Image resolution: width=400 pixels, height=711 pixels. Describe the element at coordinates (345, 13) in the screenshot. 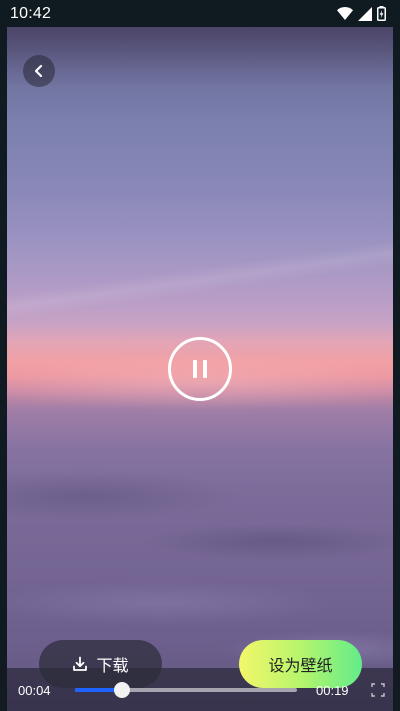

I see `wifi-icon` at that location.